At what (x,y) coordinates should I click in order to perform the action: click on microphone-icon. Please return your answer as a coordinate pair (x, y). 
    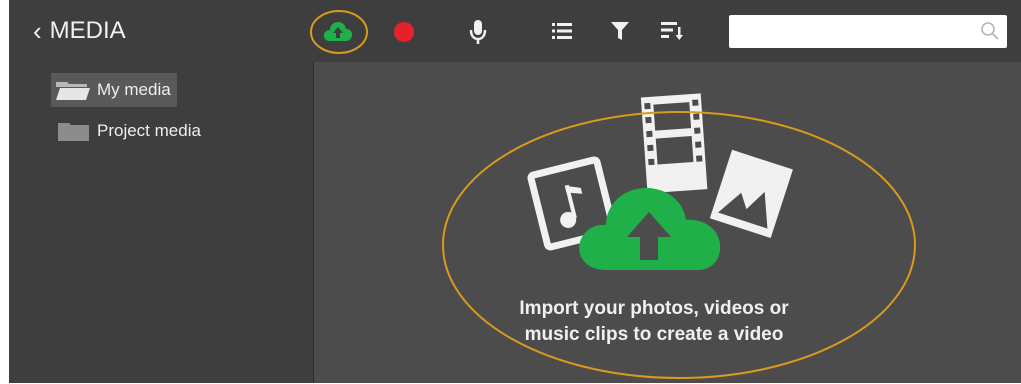
    Looking at the image, I should click on (478, 32).